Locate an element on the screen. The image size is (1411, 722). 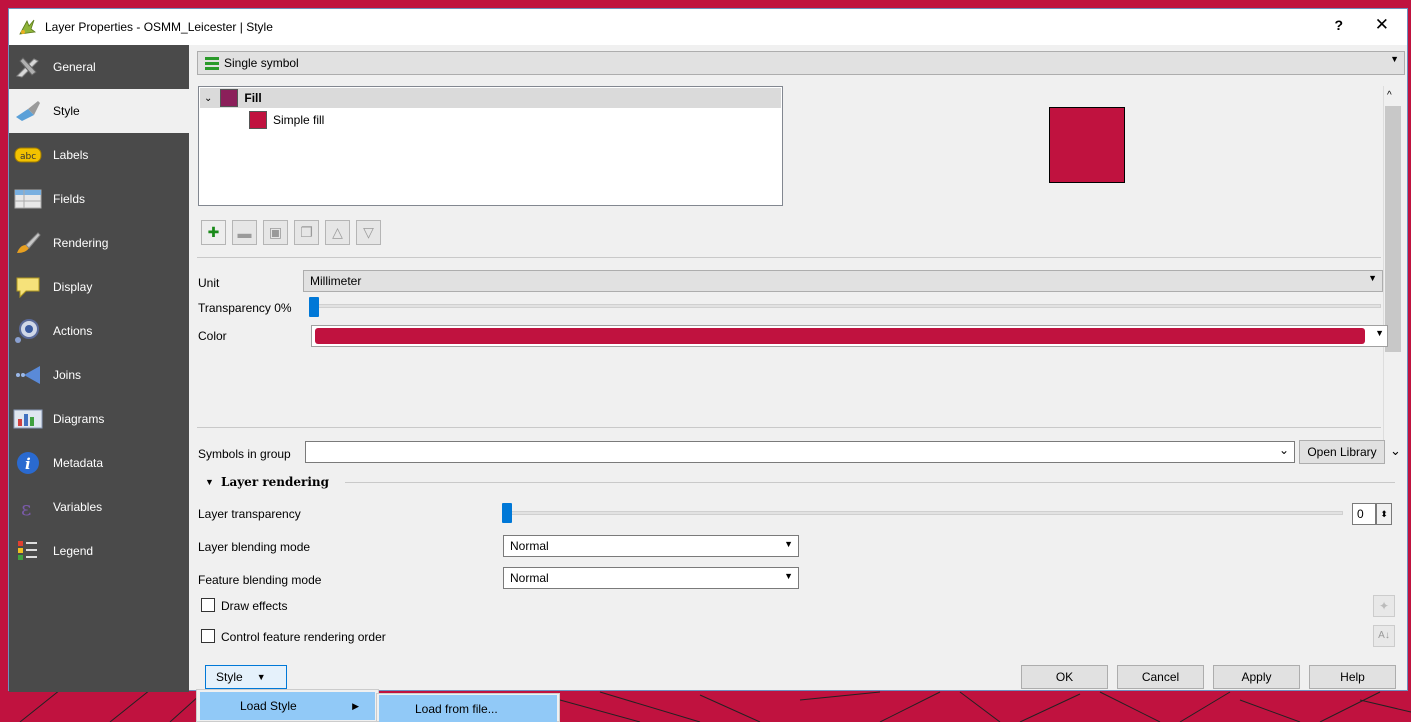
move-down-button: ▽ is located at coordinates (368, 232).